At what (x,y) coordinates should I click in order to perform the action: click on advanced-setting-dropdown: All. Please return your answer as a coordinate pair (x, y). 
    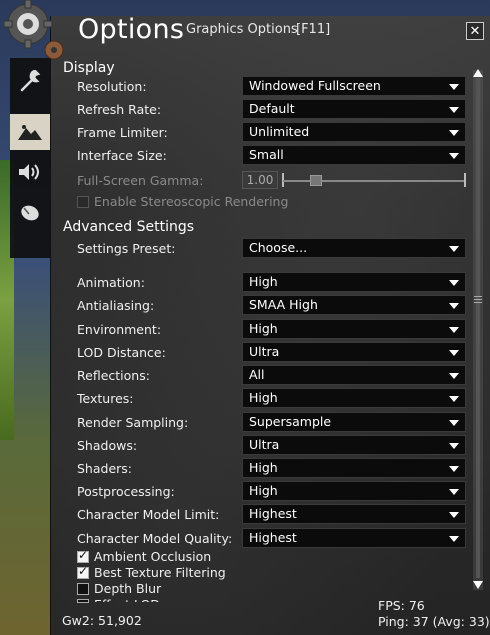
    Looking at the image, I should click on (354, 375).